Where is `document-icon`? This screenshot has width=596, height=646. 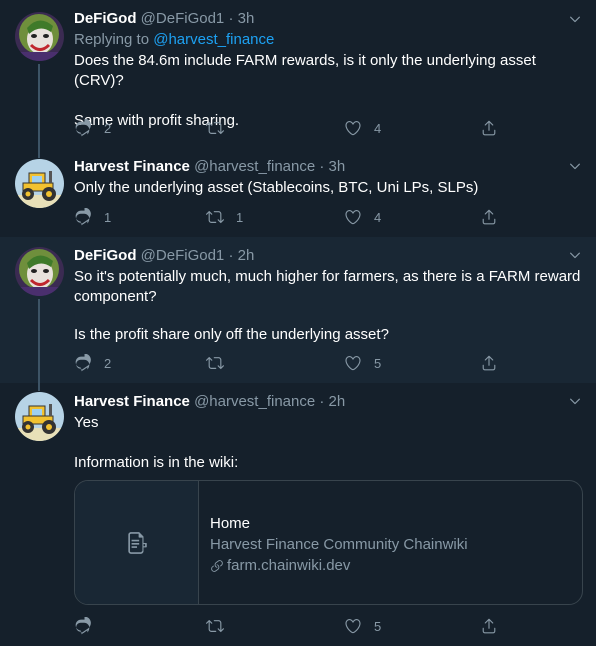
document-icon is located at coordinates (137, 542).